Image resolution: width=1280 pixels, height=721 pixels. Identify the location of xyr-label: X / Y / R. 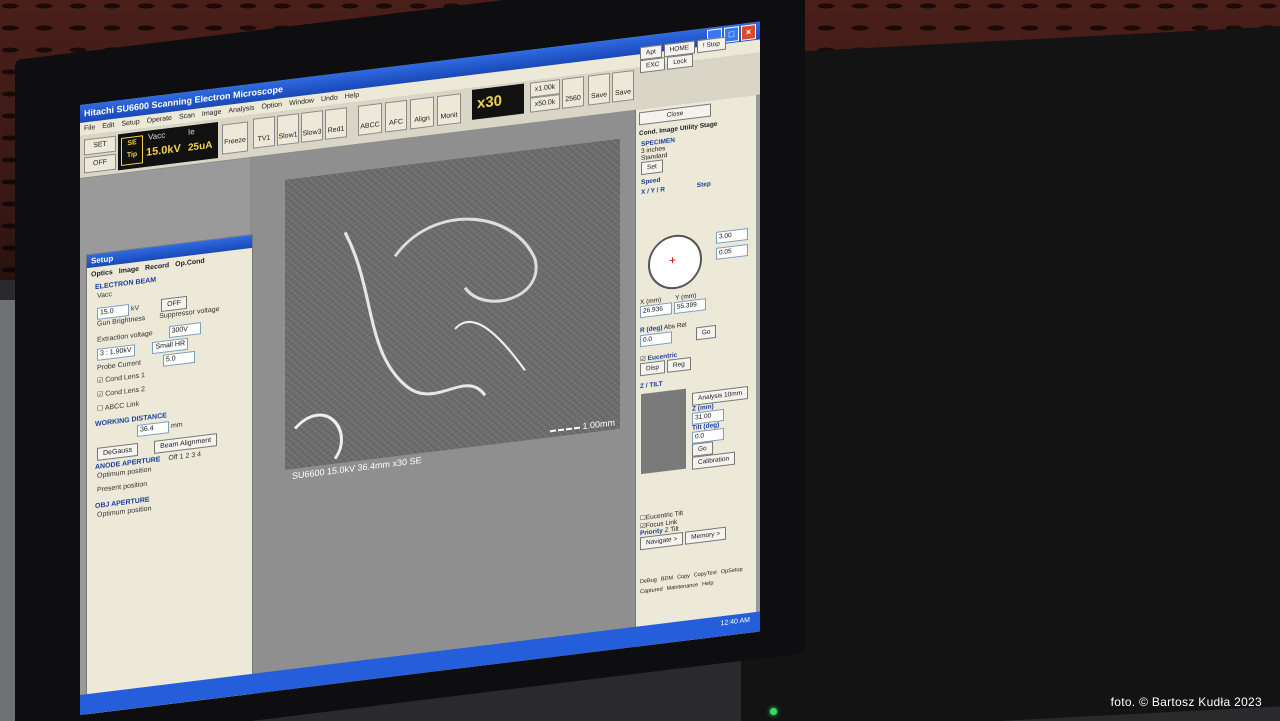
(653, 191).